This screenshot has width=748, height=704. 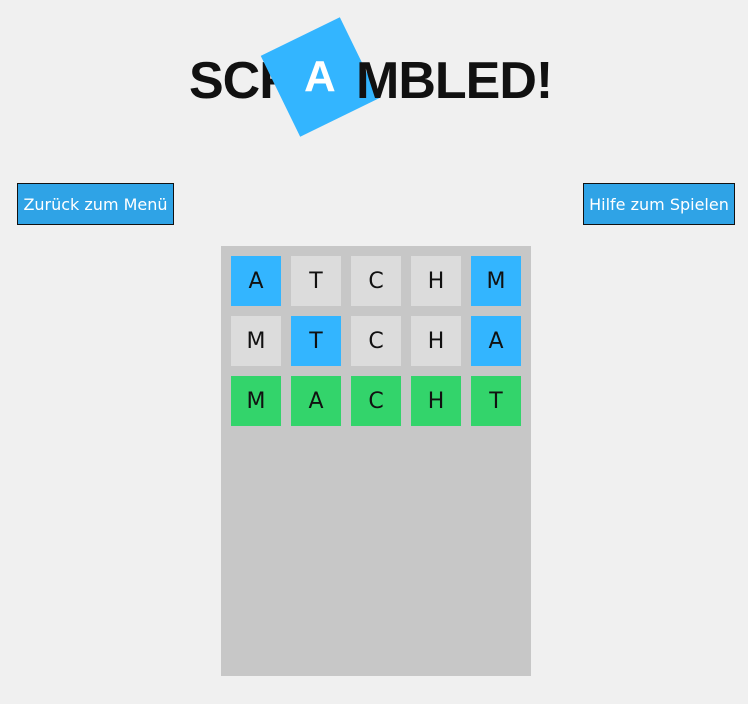 I want to click on logo-tile-letter: A, so click(x=320, y=76).